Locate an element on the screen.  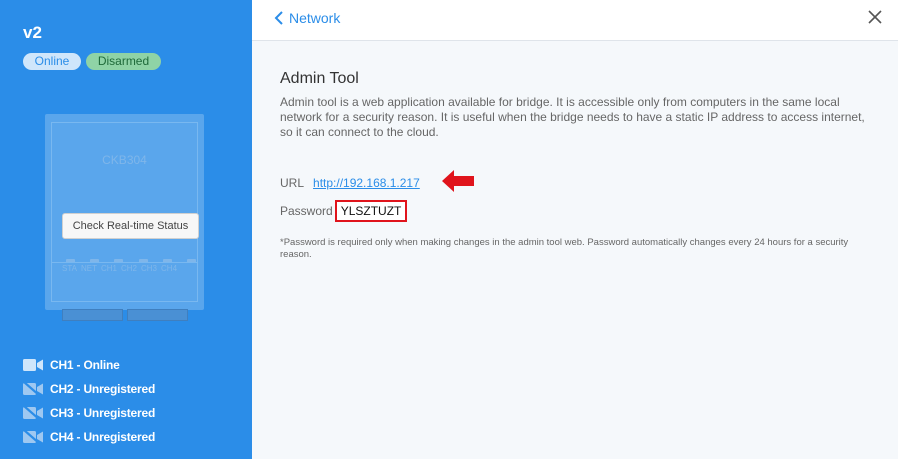
channel-item-ch3: CH3 - Unregistered is located at coordinates (89, 413).